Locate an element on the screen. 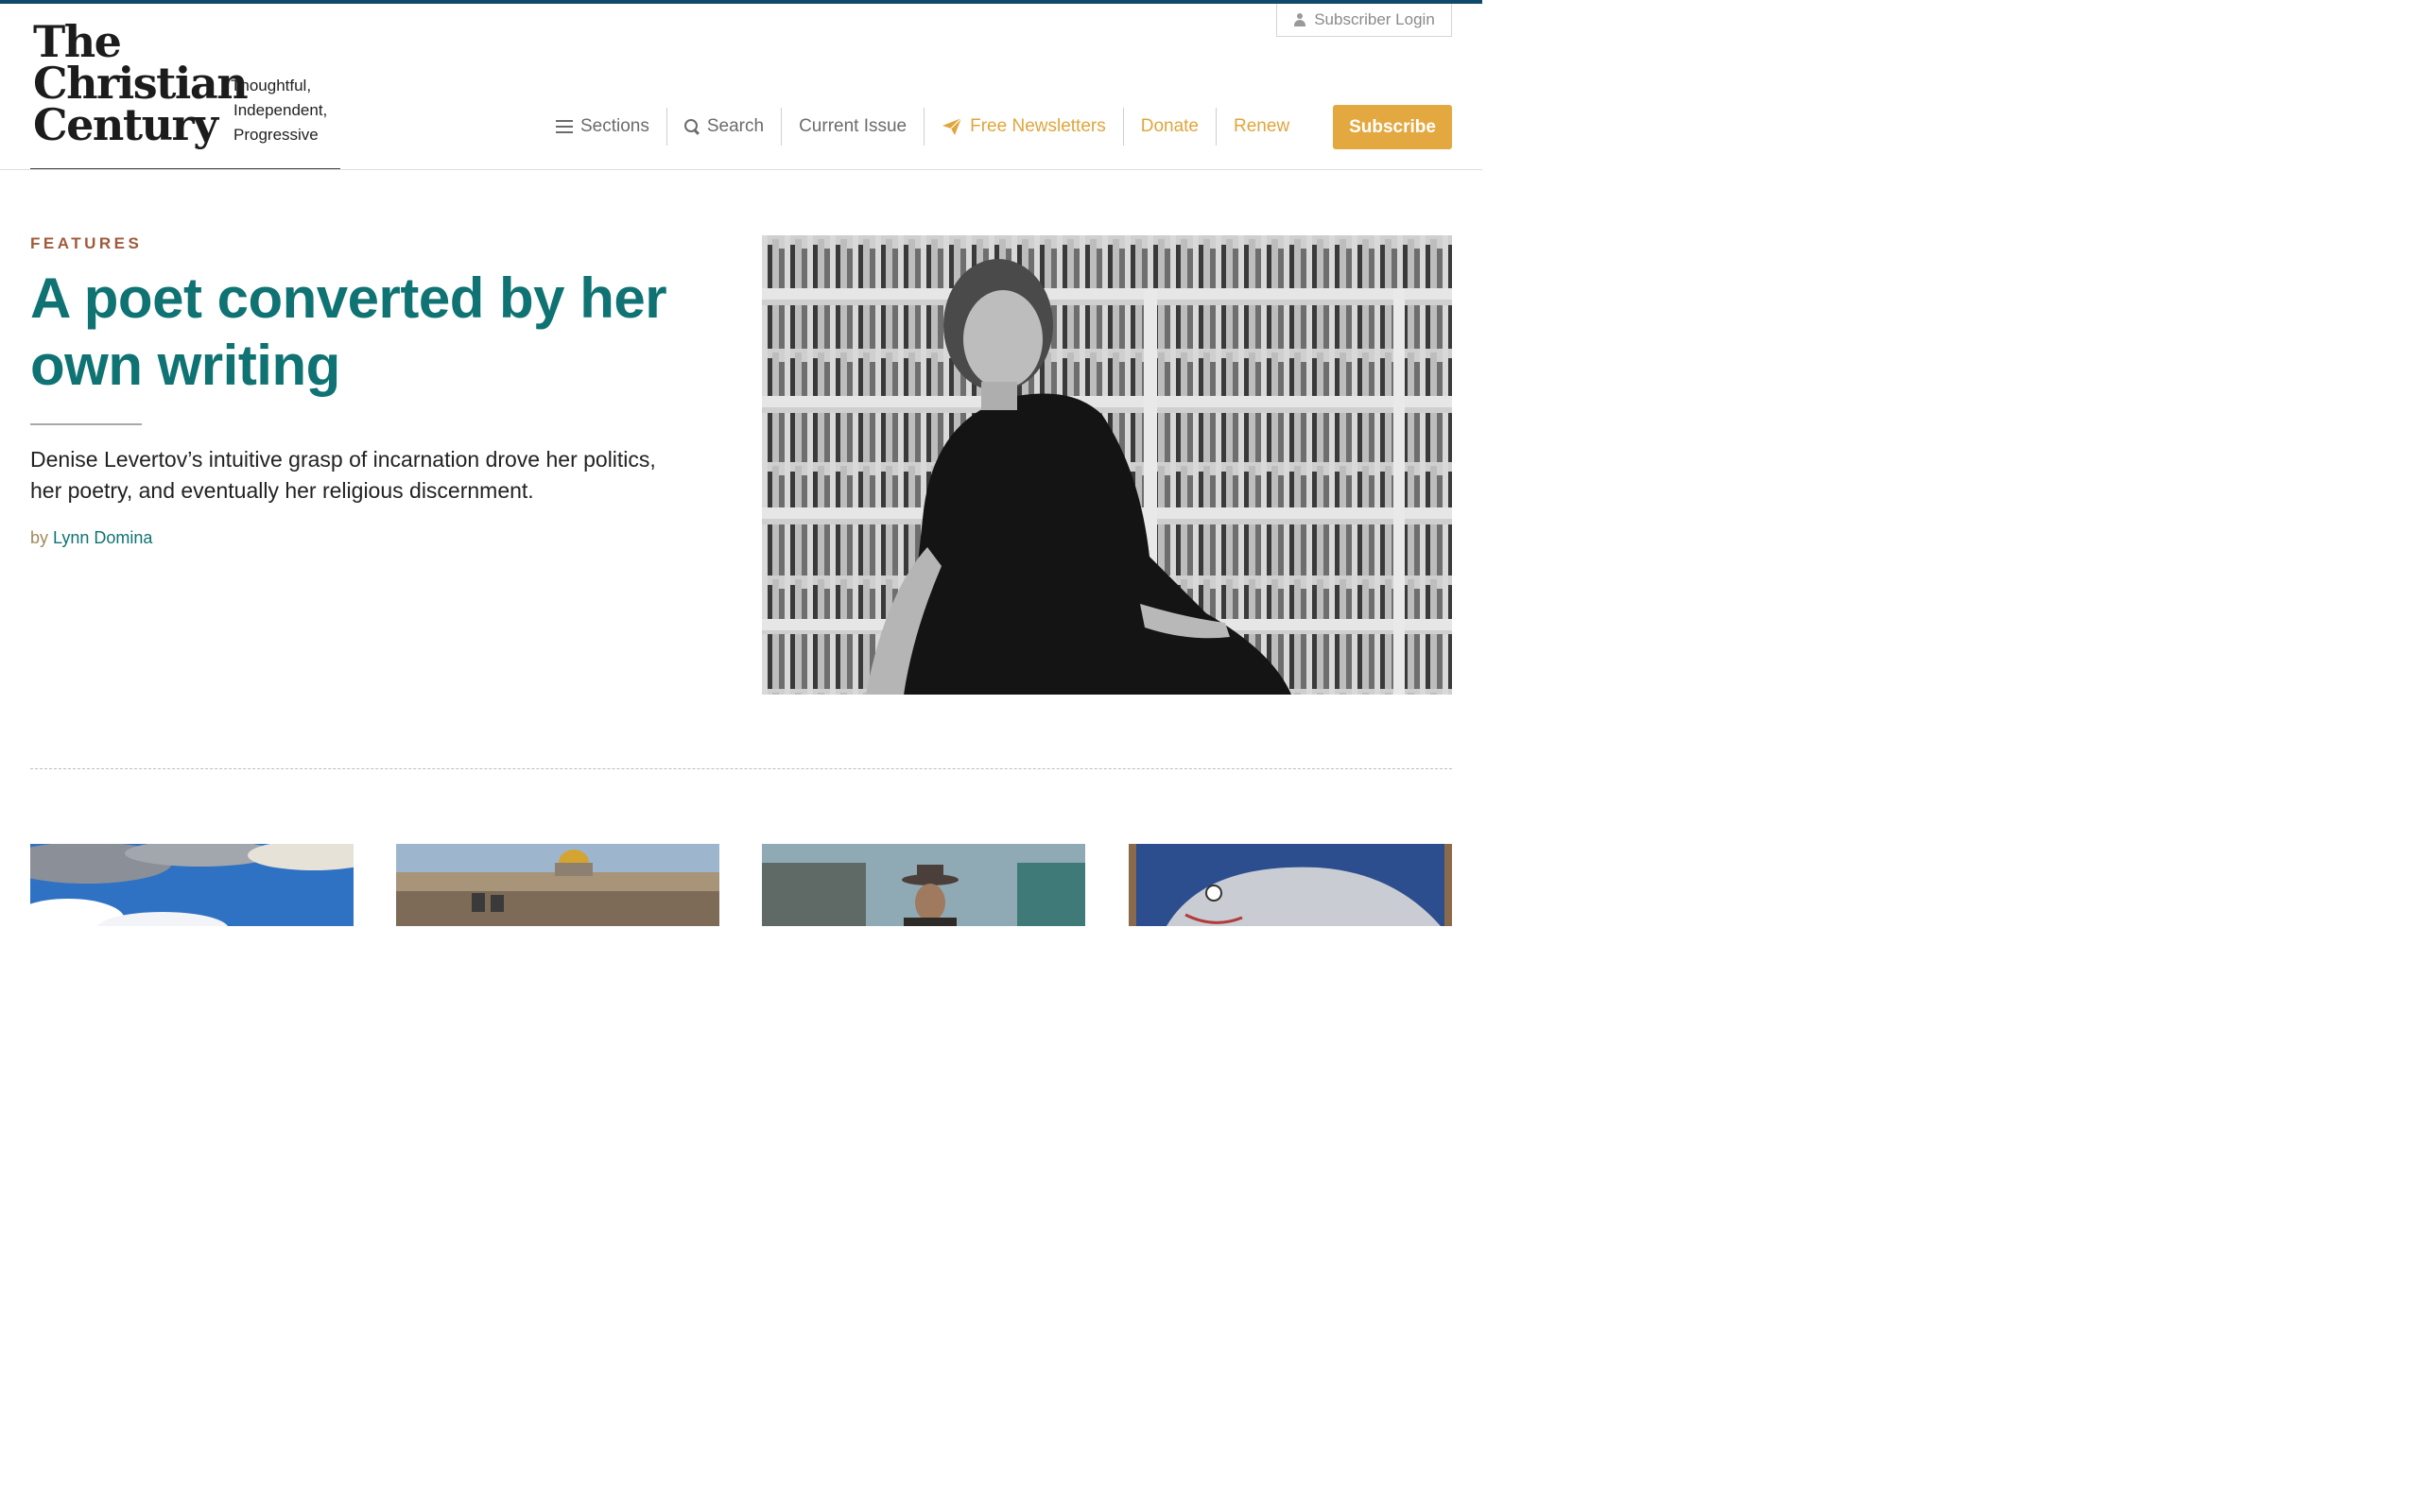 Image resolution: width=2420 pixels, height=1512 pixels. site-tagline: Thoughtful, Independent, Progressive is located at coordinates (279, 110).